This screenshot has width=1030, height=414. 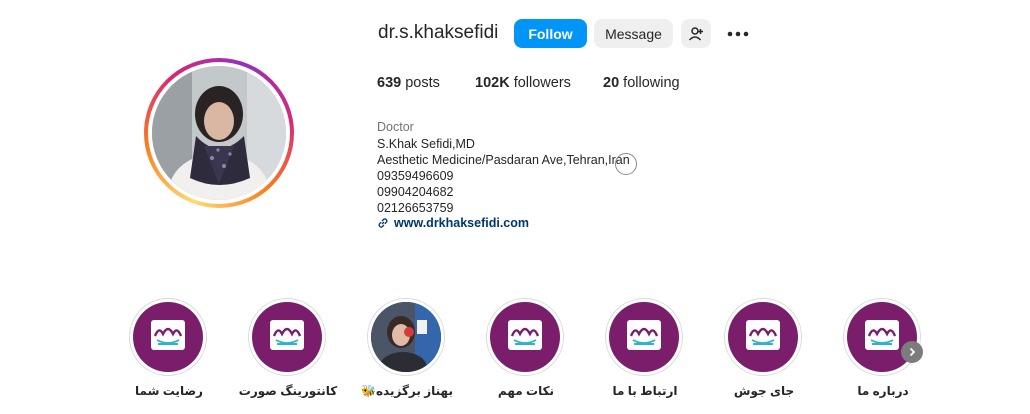 I want to click on more-options-button, so click(x=738, y=33).